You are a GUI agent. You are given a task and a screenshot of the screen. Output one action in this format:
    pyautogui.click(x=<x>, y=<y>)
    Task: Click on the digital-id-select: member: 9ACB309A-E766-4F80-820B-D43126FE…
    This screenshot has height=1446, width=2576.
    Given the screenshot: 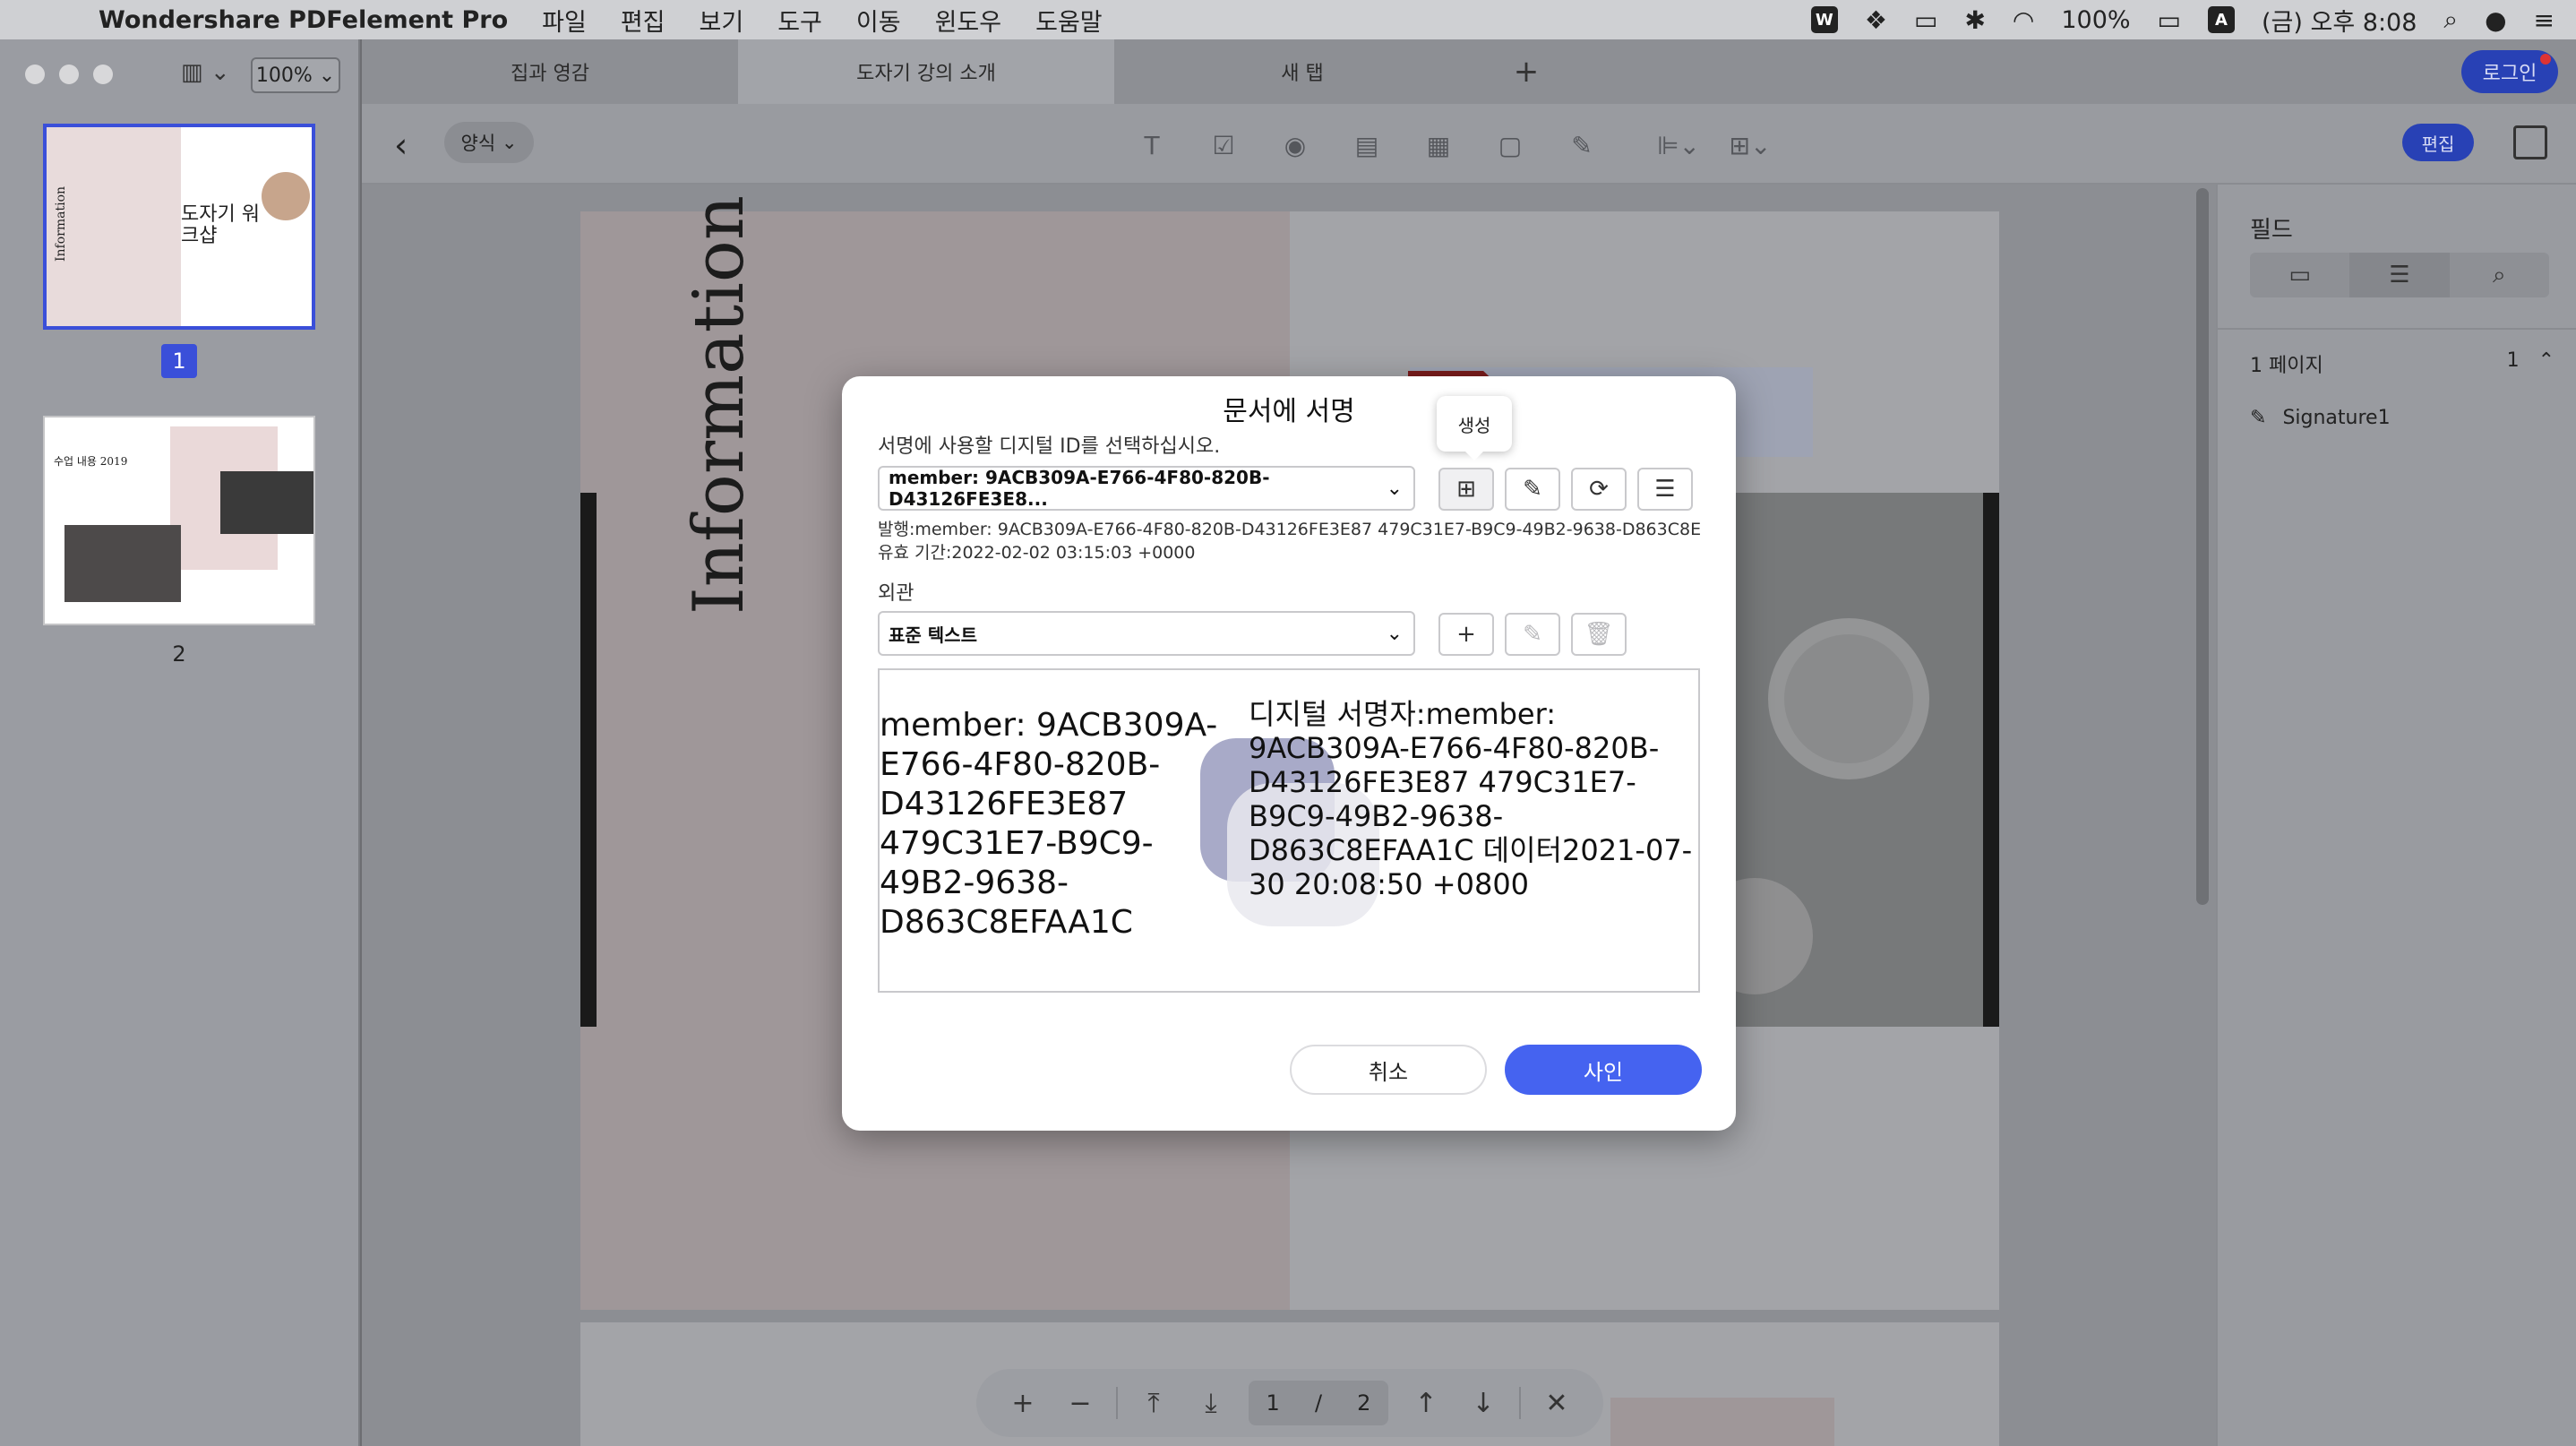 What is the action you would take?
    pyautogui.click(x=1146, y=488)
    